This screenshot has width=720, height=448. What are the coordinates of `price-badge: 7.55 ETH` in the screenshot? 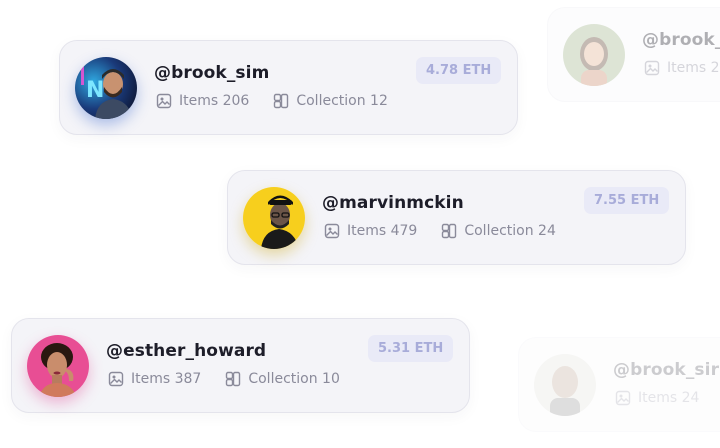 It's located at (627, 200).